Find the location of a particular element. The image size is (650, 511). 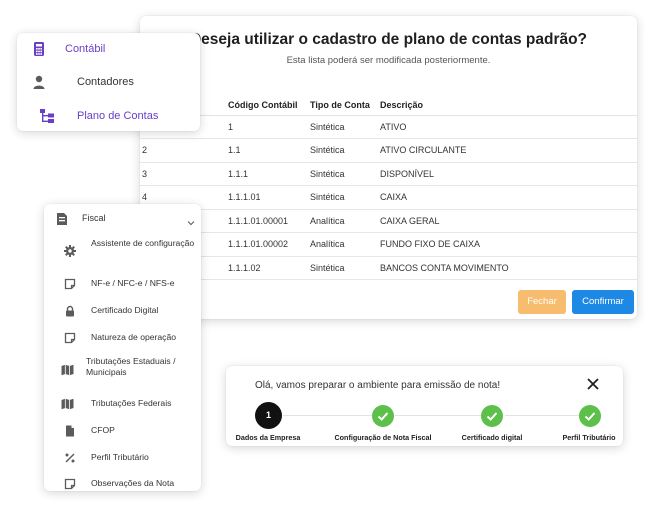

document-icon is located at coordinates (70, 430).